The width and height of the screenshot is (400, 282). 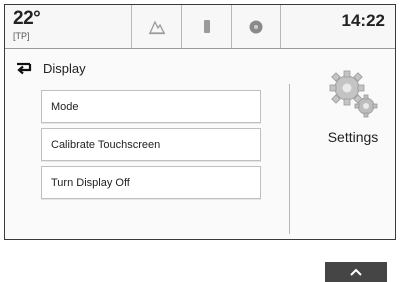 What do you see at coordinates (65, 106) in the screenshot?
I see `menu-item-label: Mode` at bounding box center [65, 106].